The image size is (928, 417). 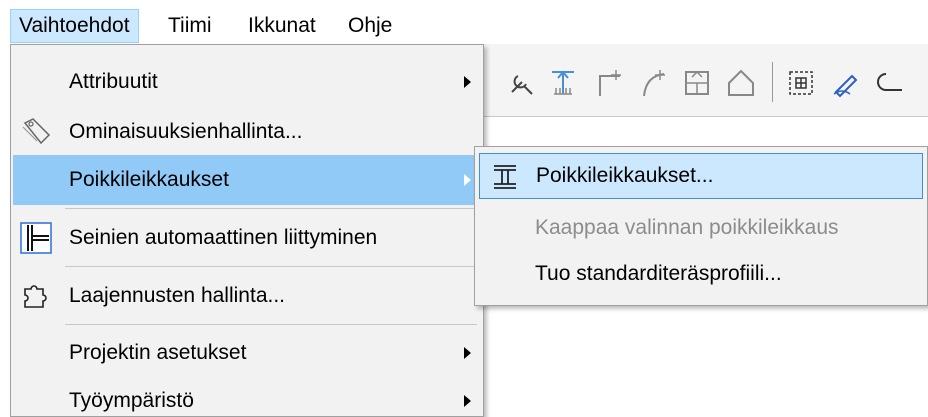 What do you see at coordinates (464, 22) in the screenshot?
I see `menubar: Vaihtoehdot Tiimi Ikkunat Ohje` at bounding box center [464, 22].